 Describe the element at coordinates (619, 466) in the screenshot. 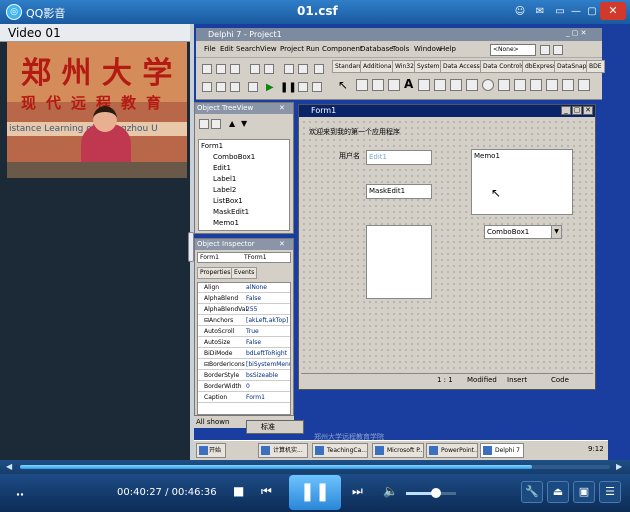

I see `seek-forward-arrow-icon: ▶` at that location.